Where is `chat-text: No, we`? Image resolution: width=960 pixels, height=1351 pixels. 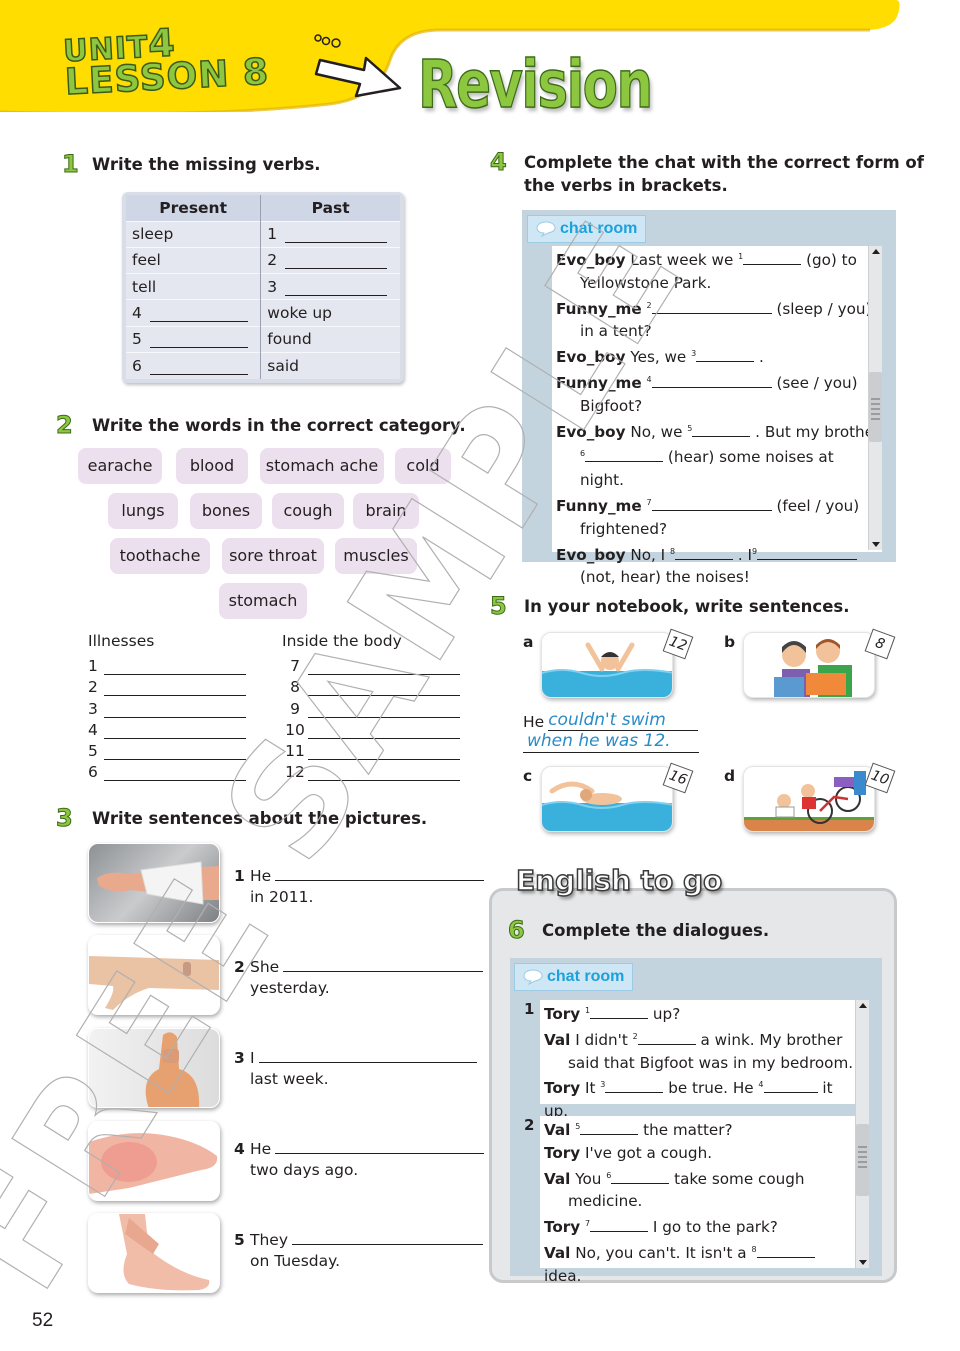
chat-text: No, we is located at coordinates (656, 431).